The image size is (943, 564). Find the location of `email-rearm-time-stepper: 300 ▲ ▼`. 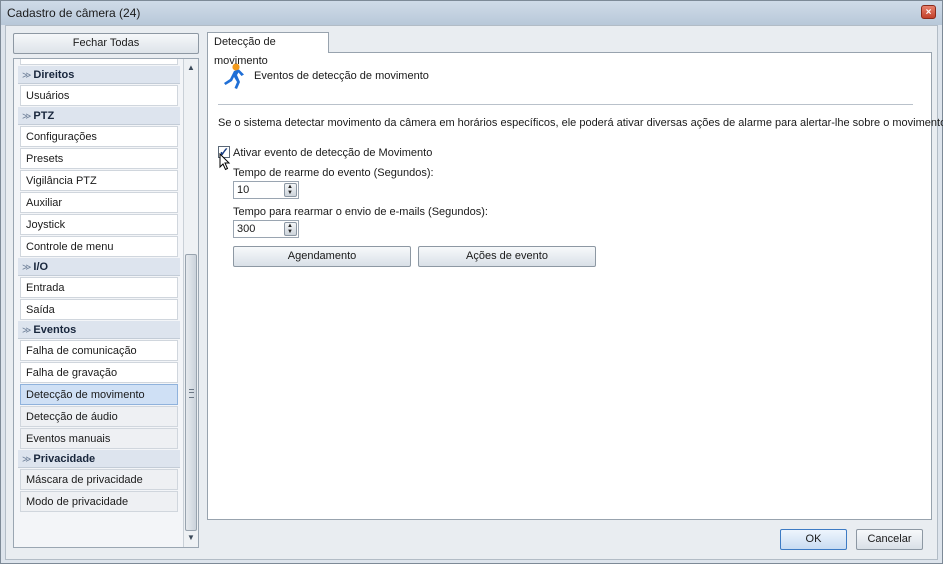

email-rearm-time-stepper: 300 ▲ ▼ is located at coordinates (266, 229).